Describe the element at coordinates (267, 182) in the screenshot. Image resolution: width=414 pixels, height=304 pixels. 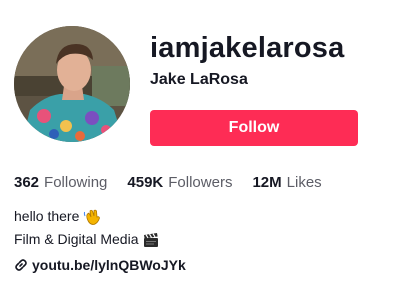
I see `likes-count: 12M` at that location.